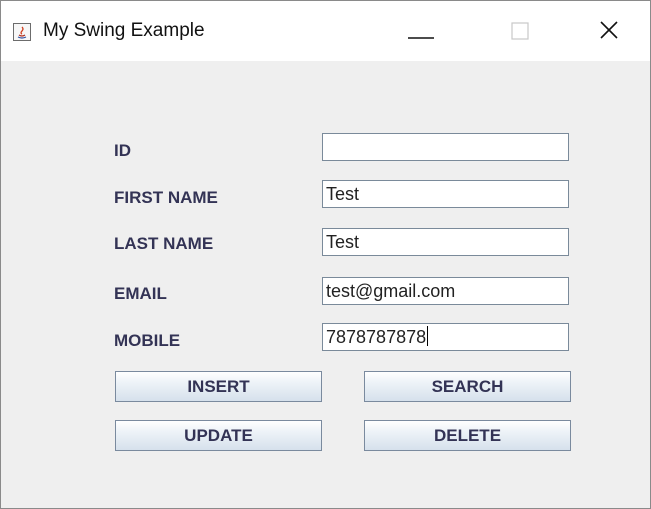 This screenshot has height=509, width=651. I want to click on last-name-field: Test, so click(445, 242).